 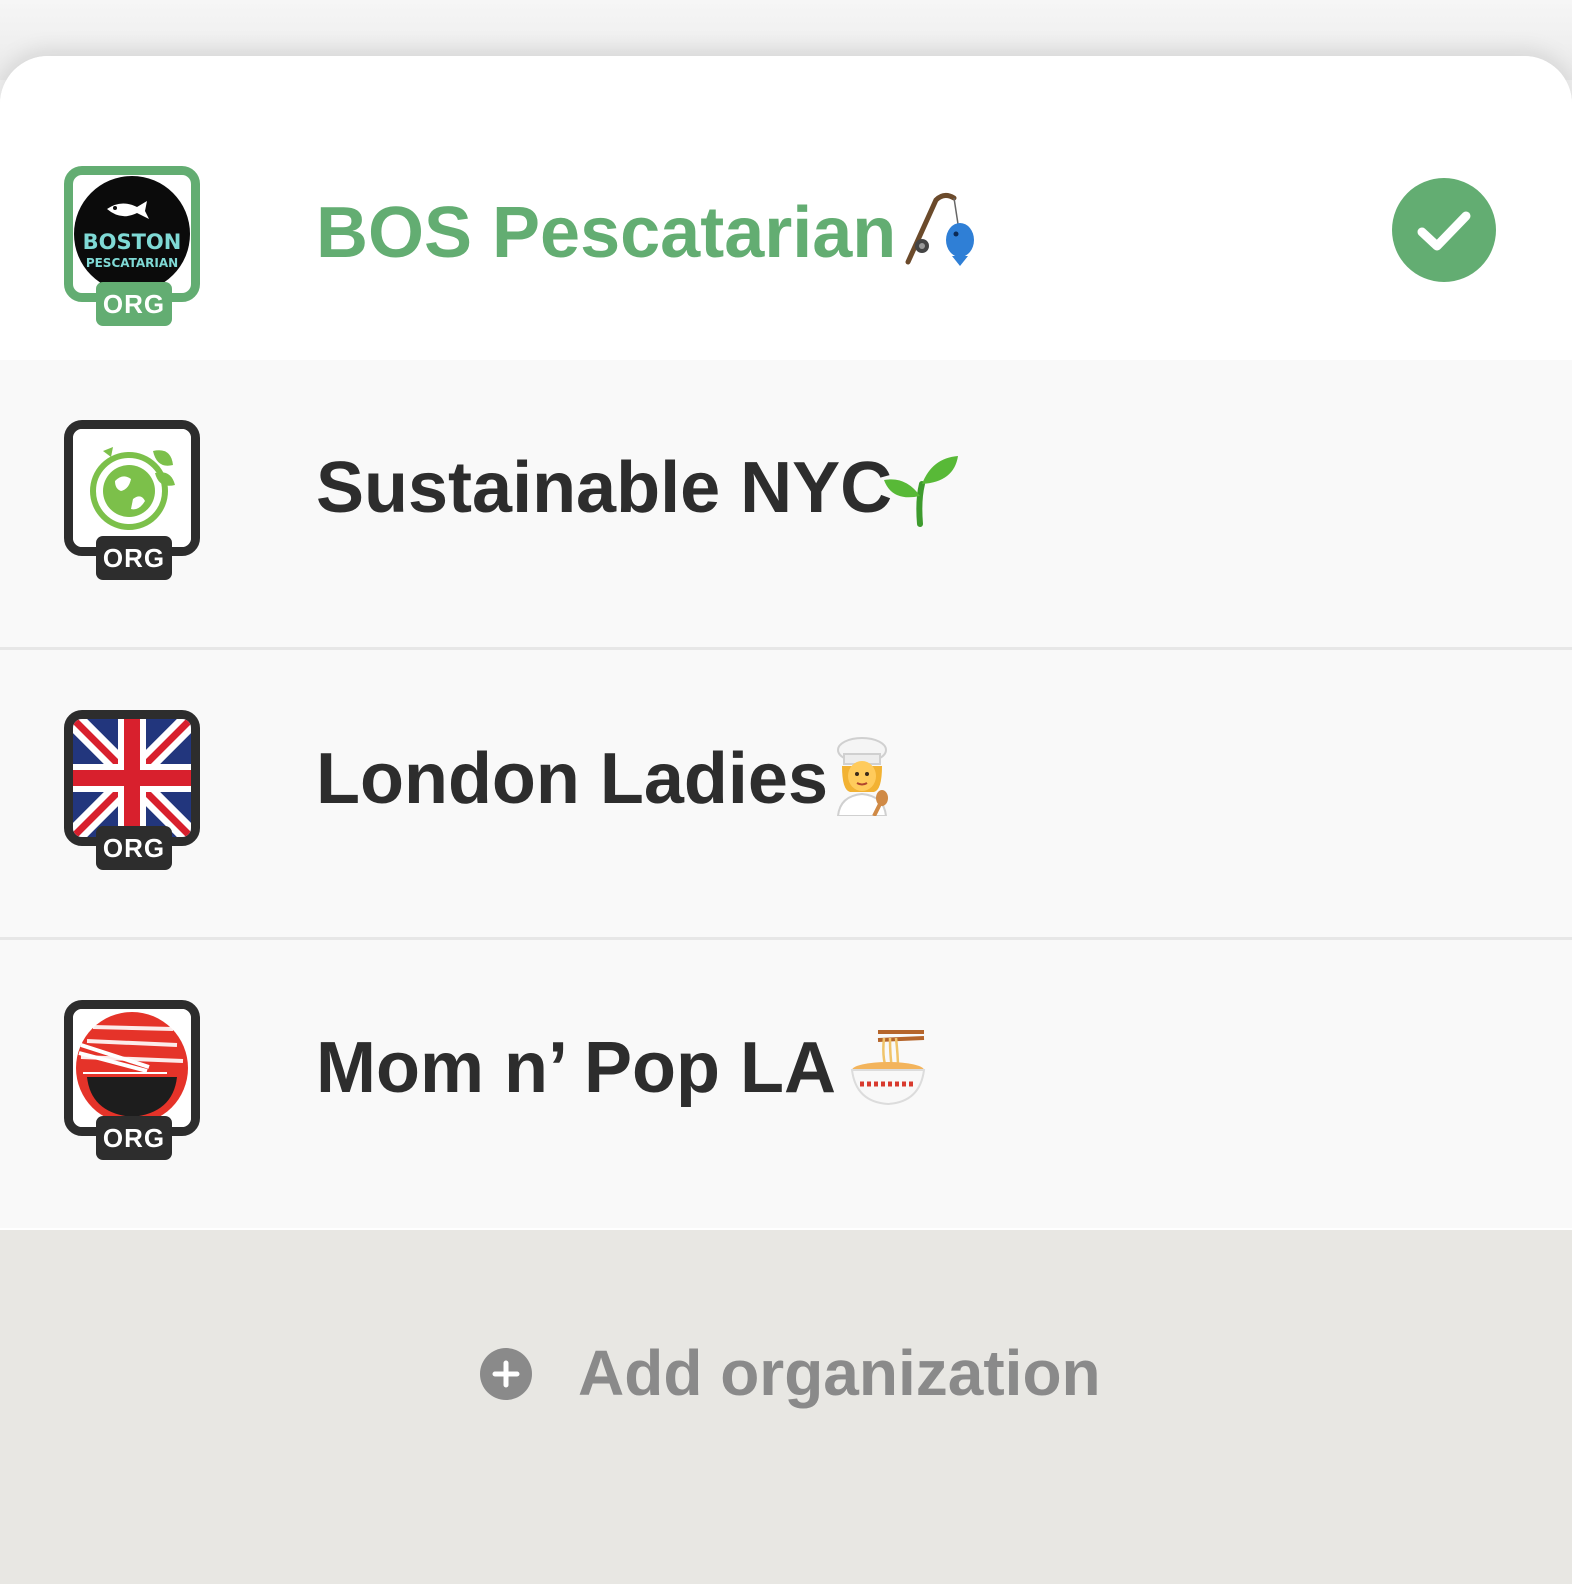 I want to click on logo-text-boston: BOSTON, so click(x=132, y=242).